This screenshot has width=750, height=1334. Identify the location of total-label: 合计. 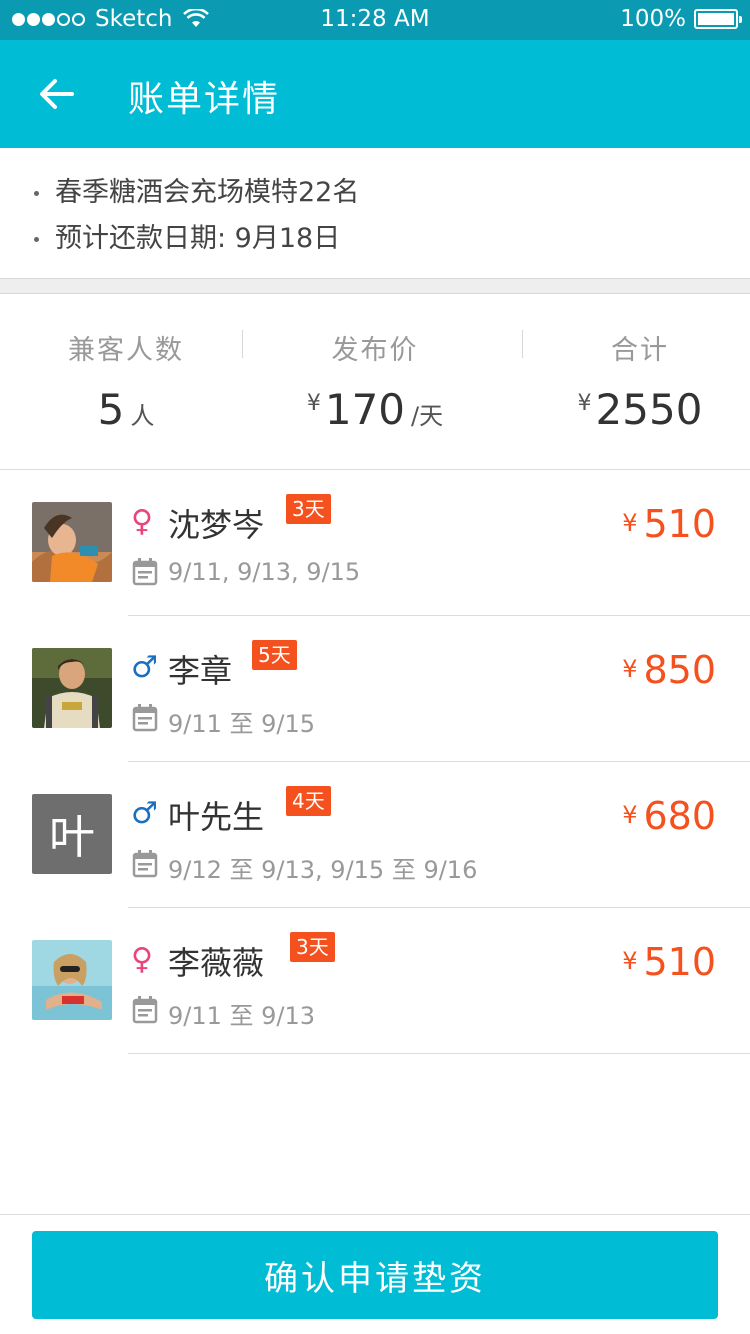
(640, 350).